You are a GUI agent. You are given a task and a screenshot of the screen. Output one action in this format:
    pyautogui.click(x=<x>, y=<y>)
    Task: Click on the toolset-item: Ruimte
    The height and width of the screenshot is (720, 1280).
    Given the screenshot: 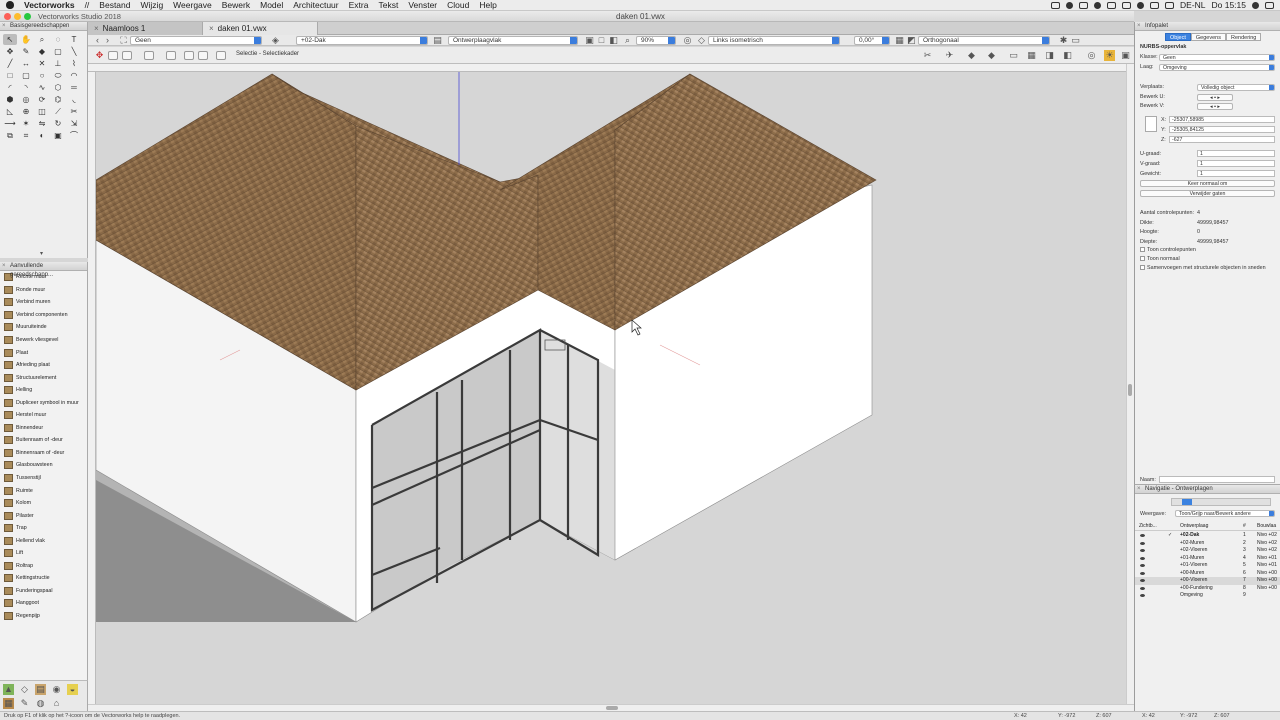 What is the action you would take?
    pyautogui.click(x=43, y=490)
    